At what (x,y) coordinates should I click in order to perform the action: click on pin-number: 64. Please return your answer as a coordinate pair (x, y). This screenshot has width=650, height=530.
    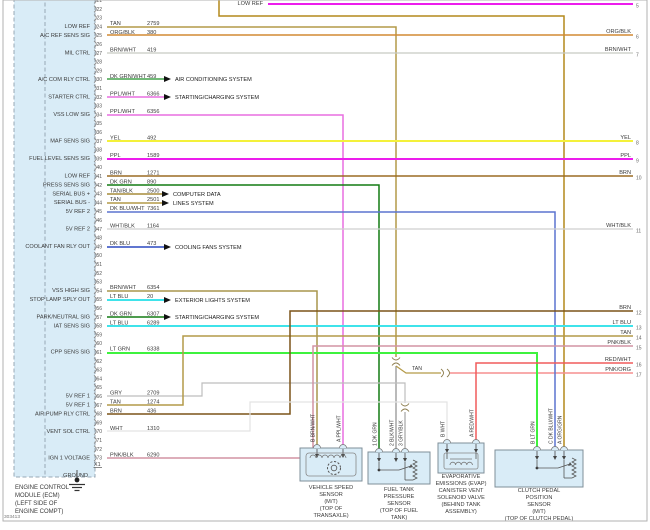
    Looking at the image, I should click on (100, 379).